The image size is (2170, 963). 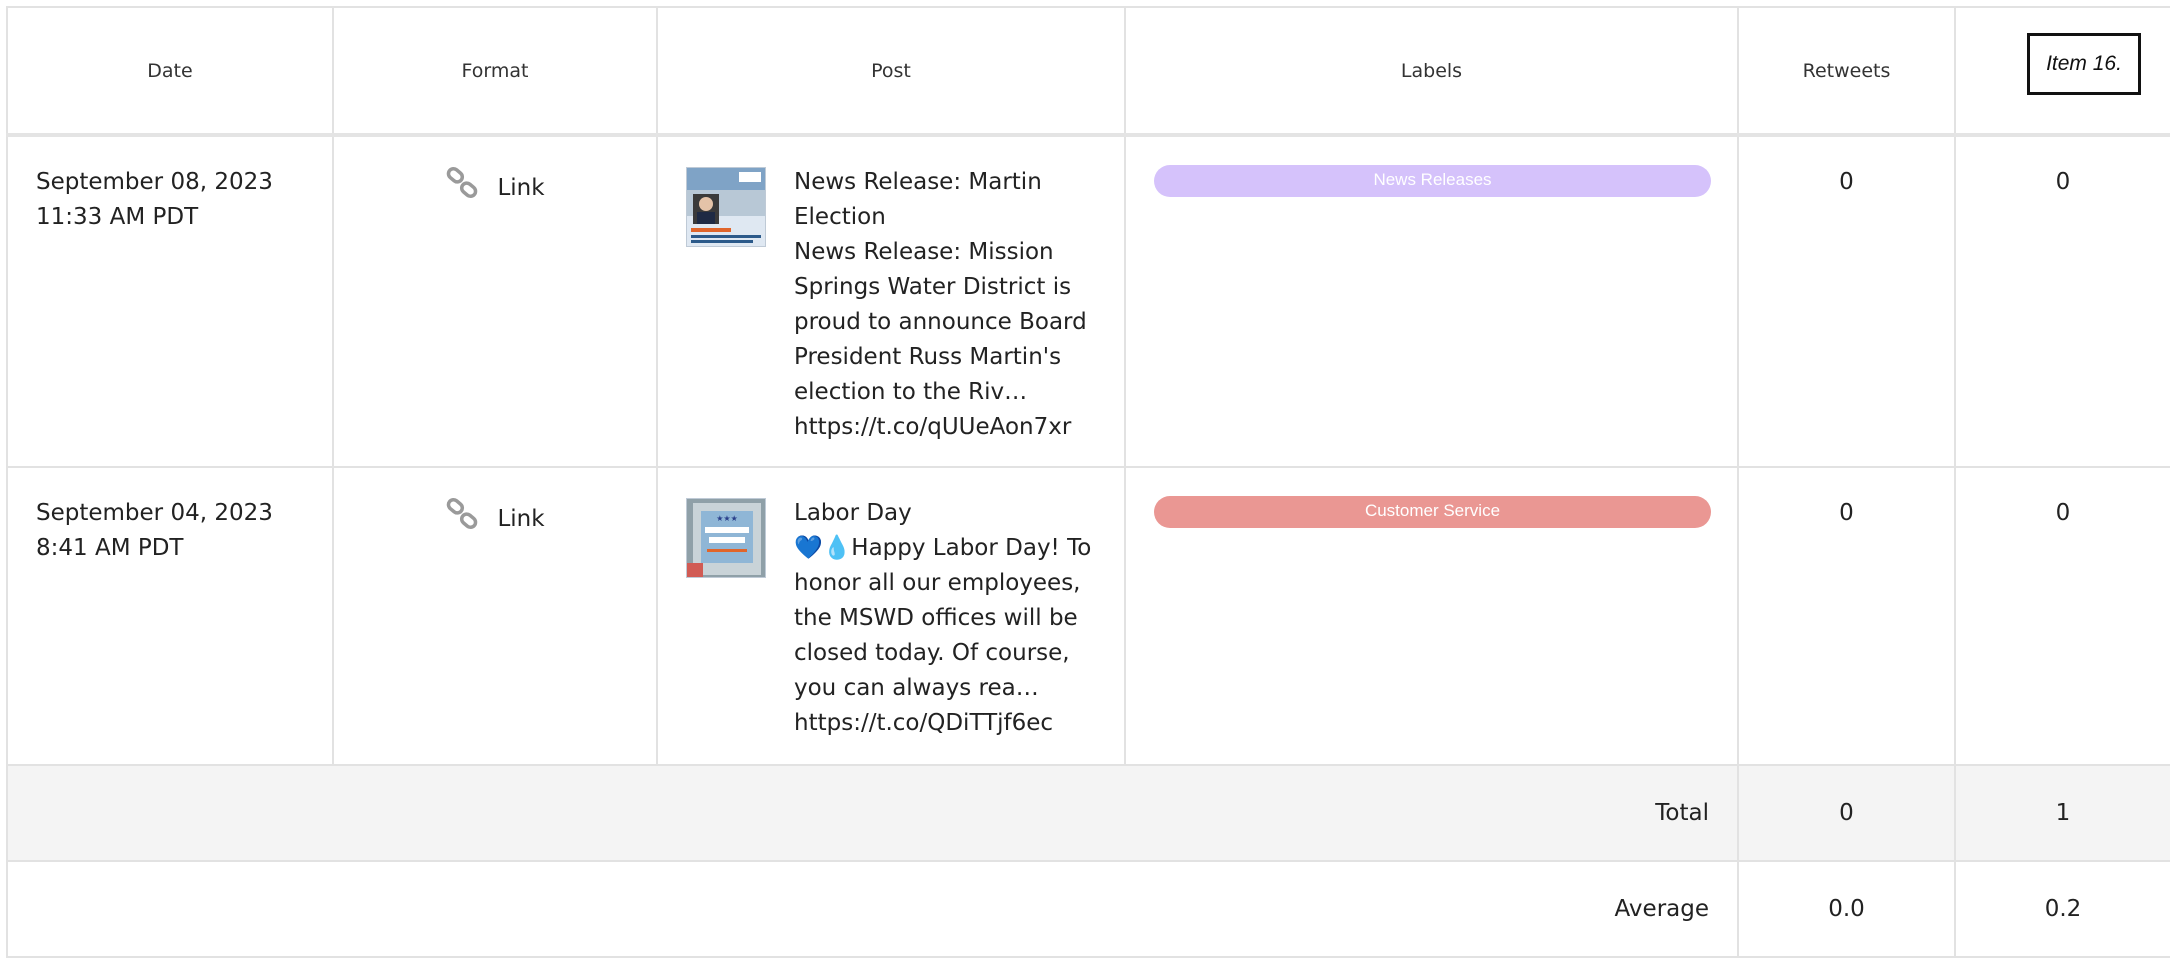 What do you see at coordinates (726, 207) in the screenshot?
I see `news-release-thumbnail` at bounding box center [726, 207].